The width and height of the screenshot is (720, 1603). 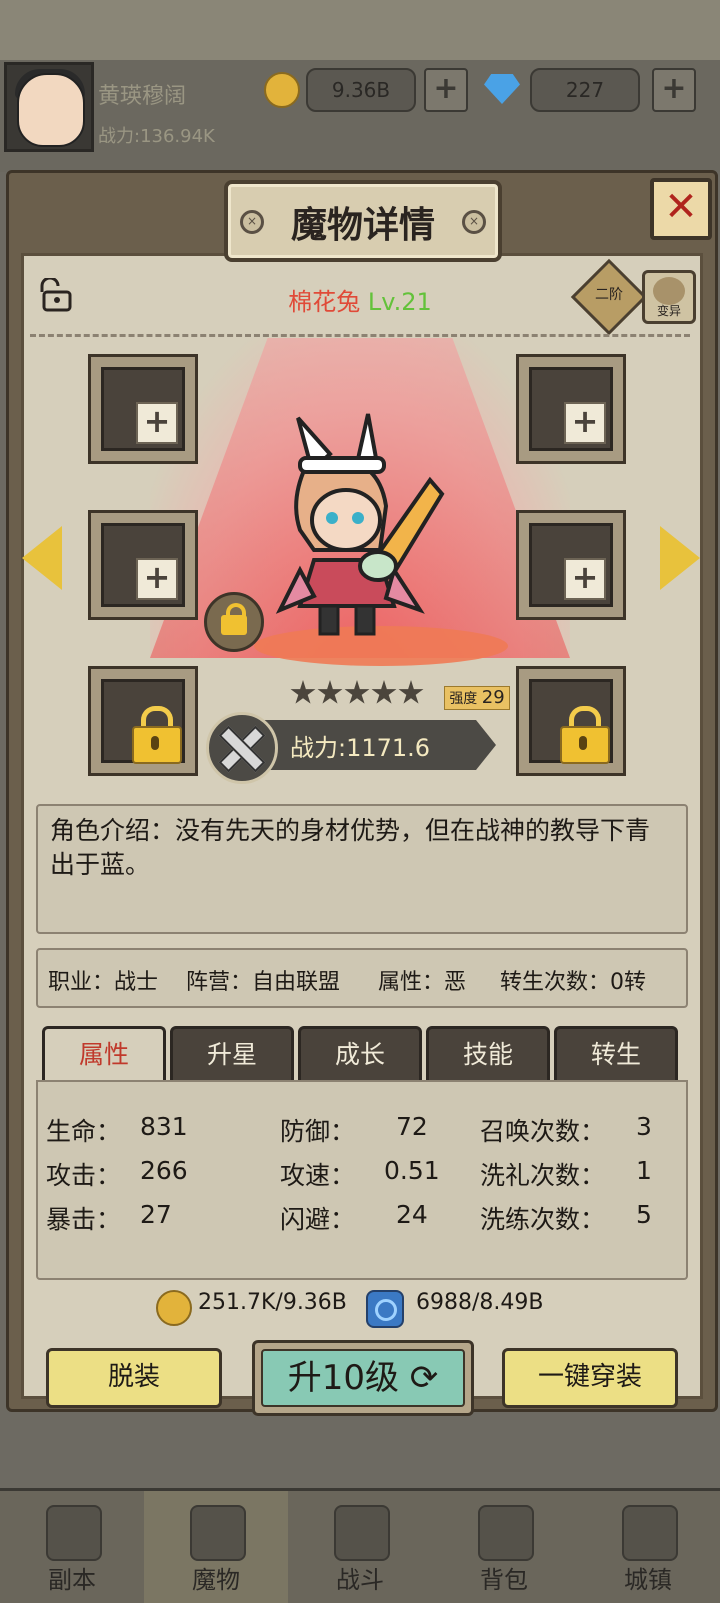 What do you see at coordinates (669, 291) in the screenshot?
I see `skull-icon` at bounding box center [669, 291].